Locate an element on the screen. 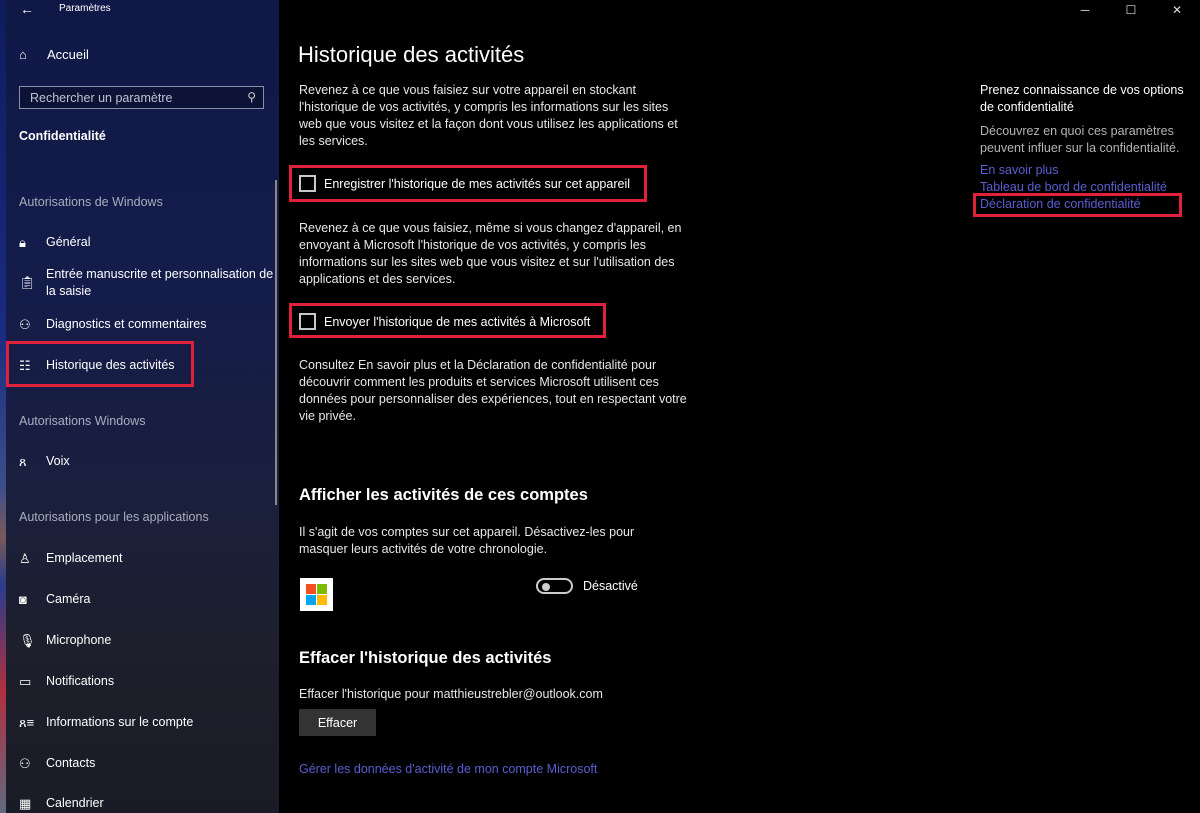 The image size is (1200, 813). section-title: Confidentialité is located at coordinates (62, 136).